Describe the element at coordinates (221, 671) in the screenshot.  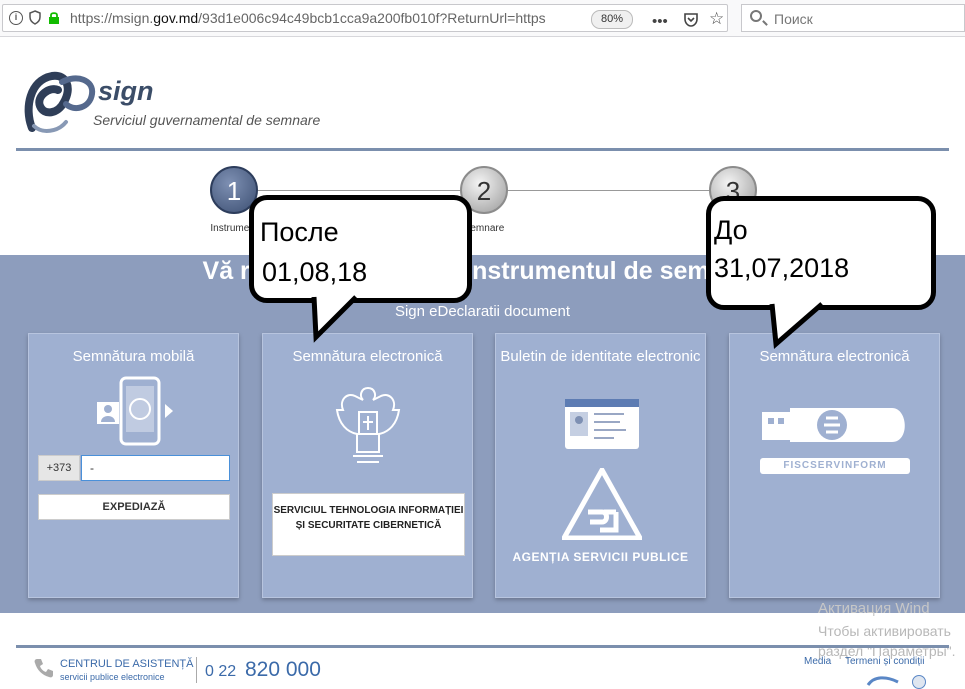
I see `support-phone-prefix: 0 22` at that location.